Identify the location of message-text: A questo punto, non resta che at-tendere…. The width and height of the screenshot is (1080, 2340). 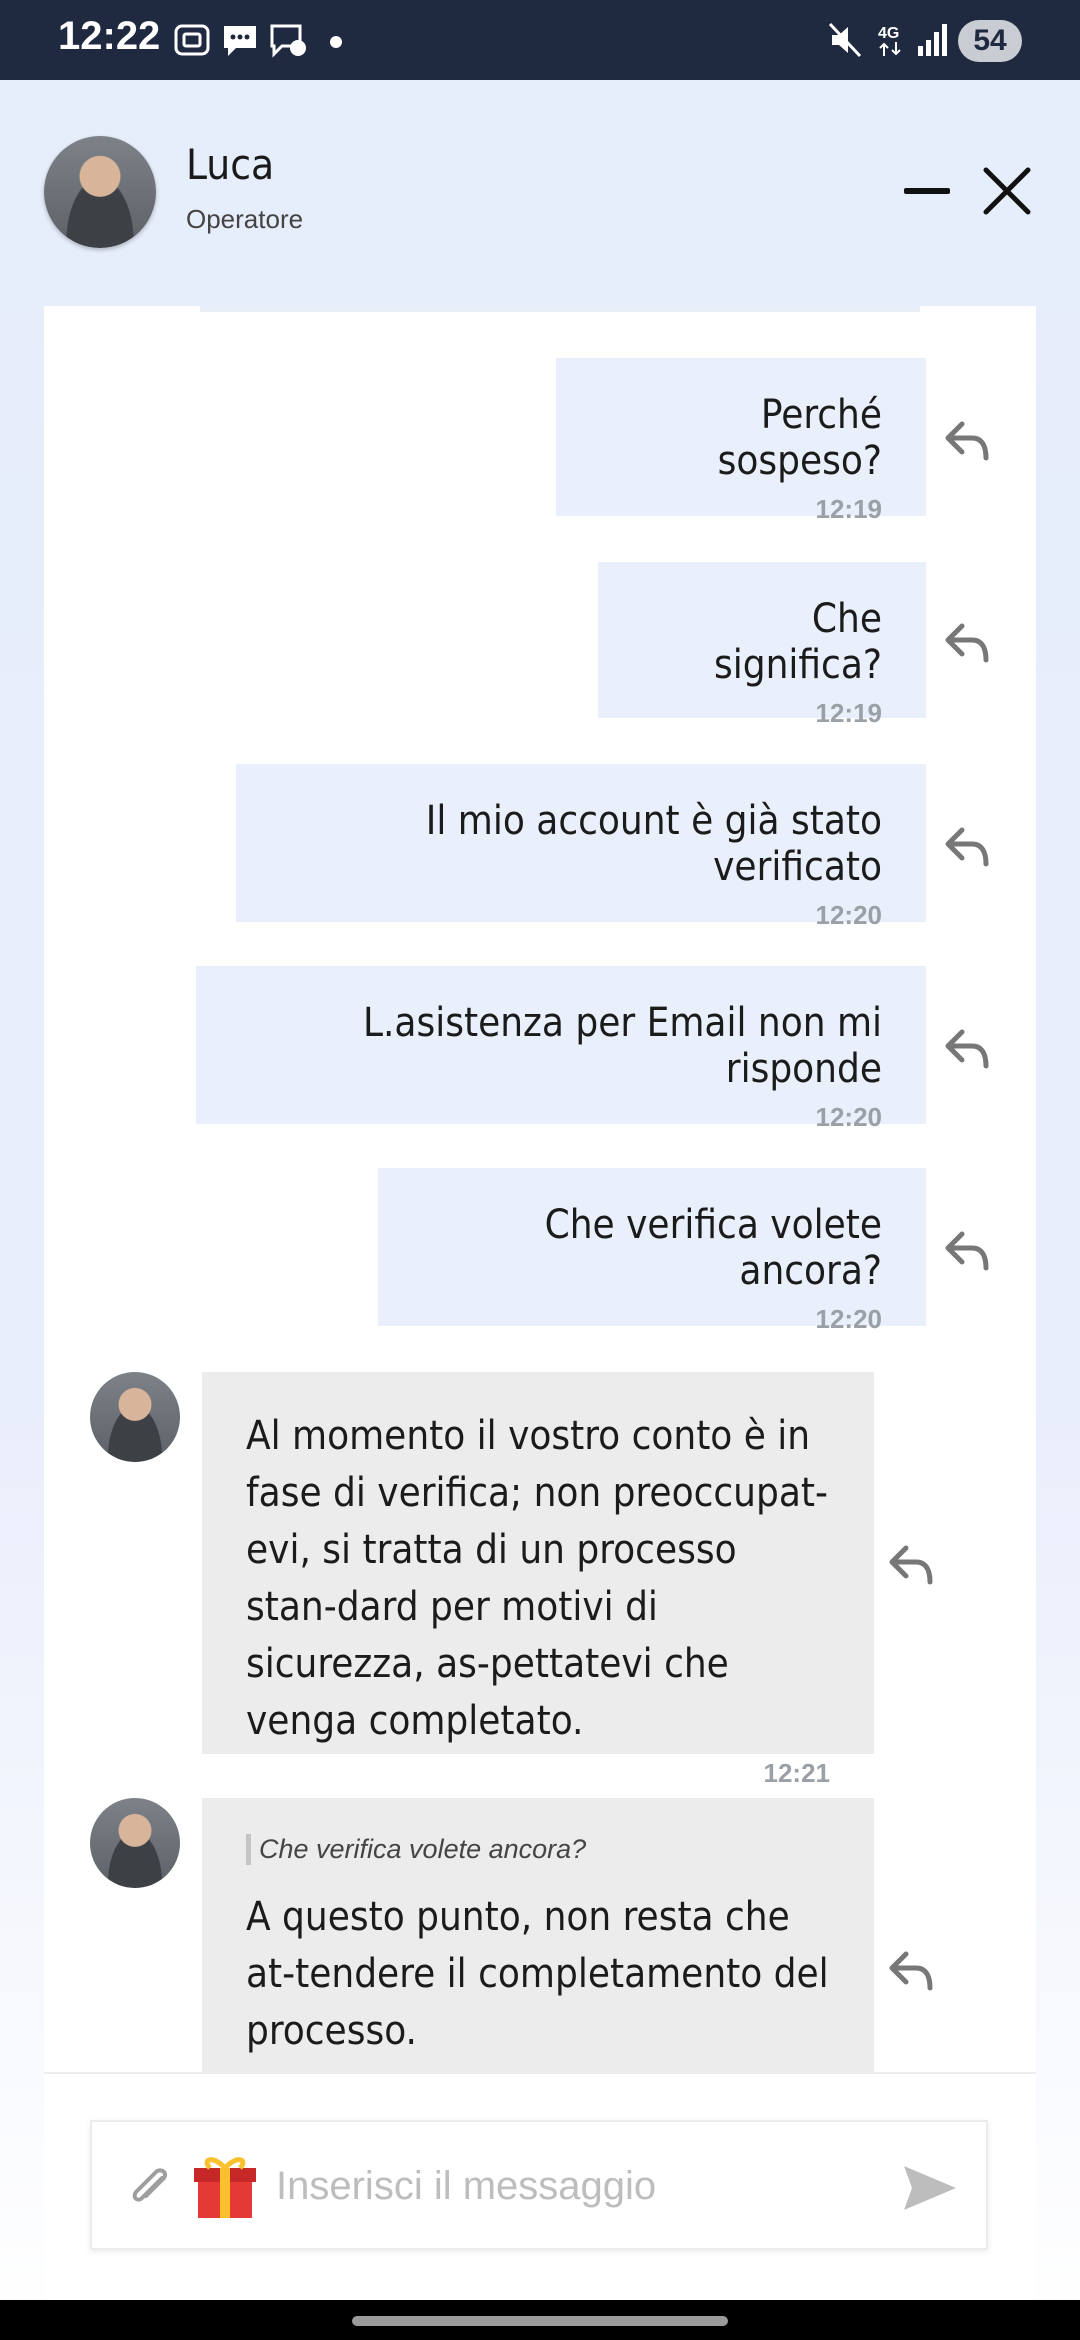
(537, 1974).